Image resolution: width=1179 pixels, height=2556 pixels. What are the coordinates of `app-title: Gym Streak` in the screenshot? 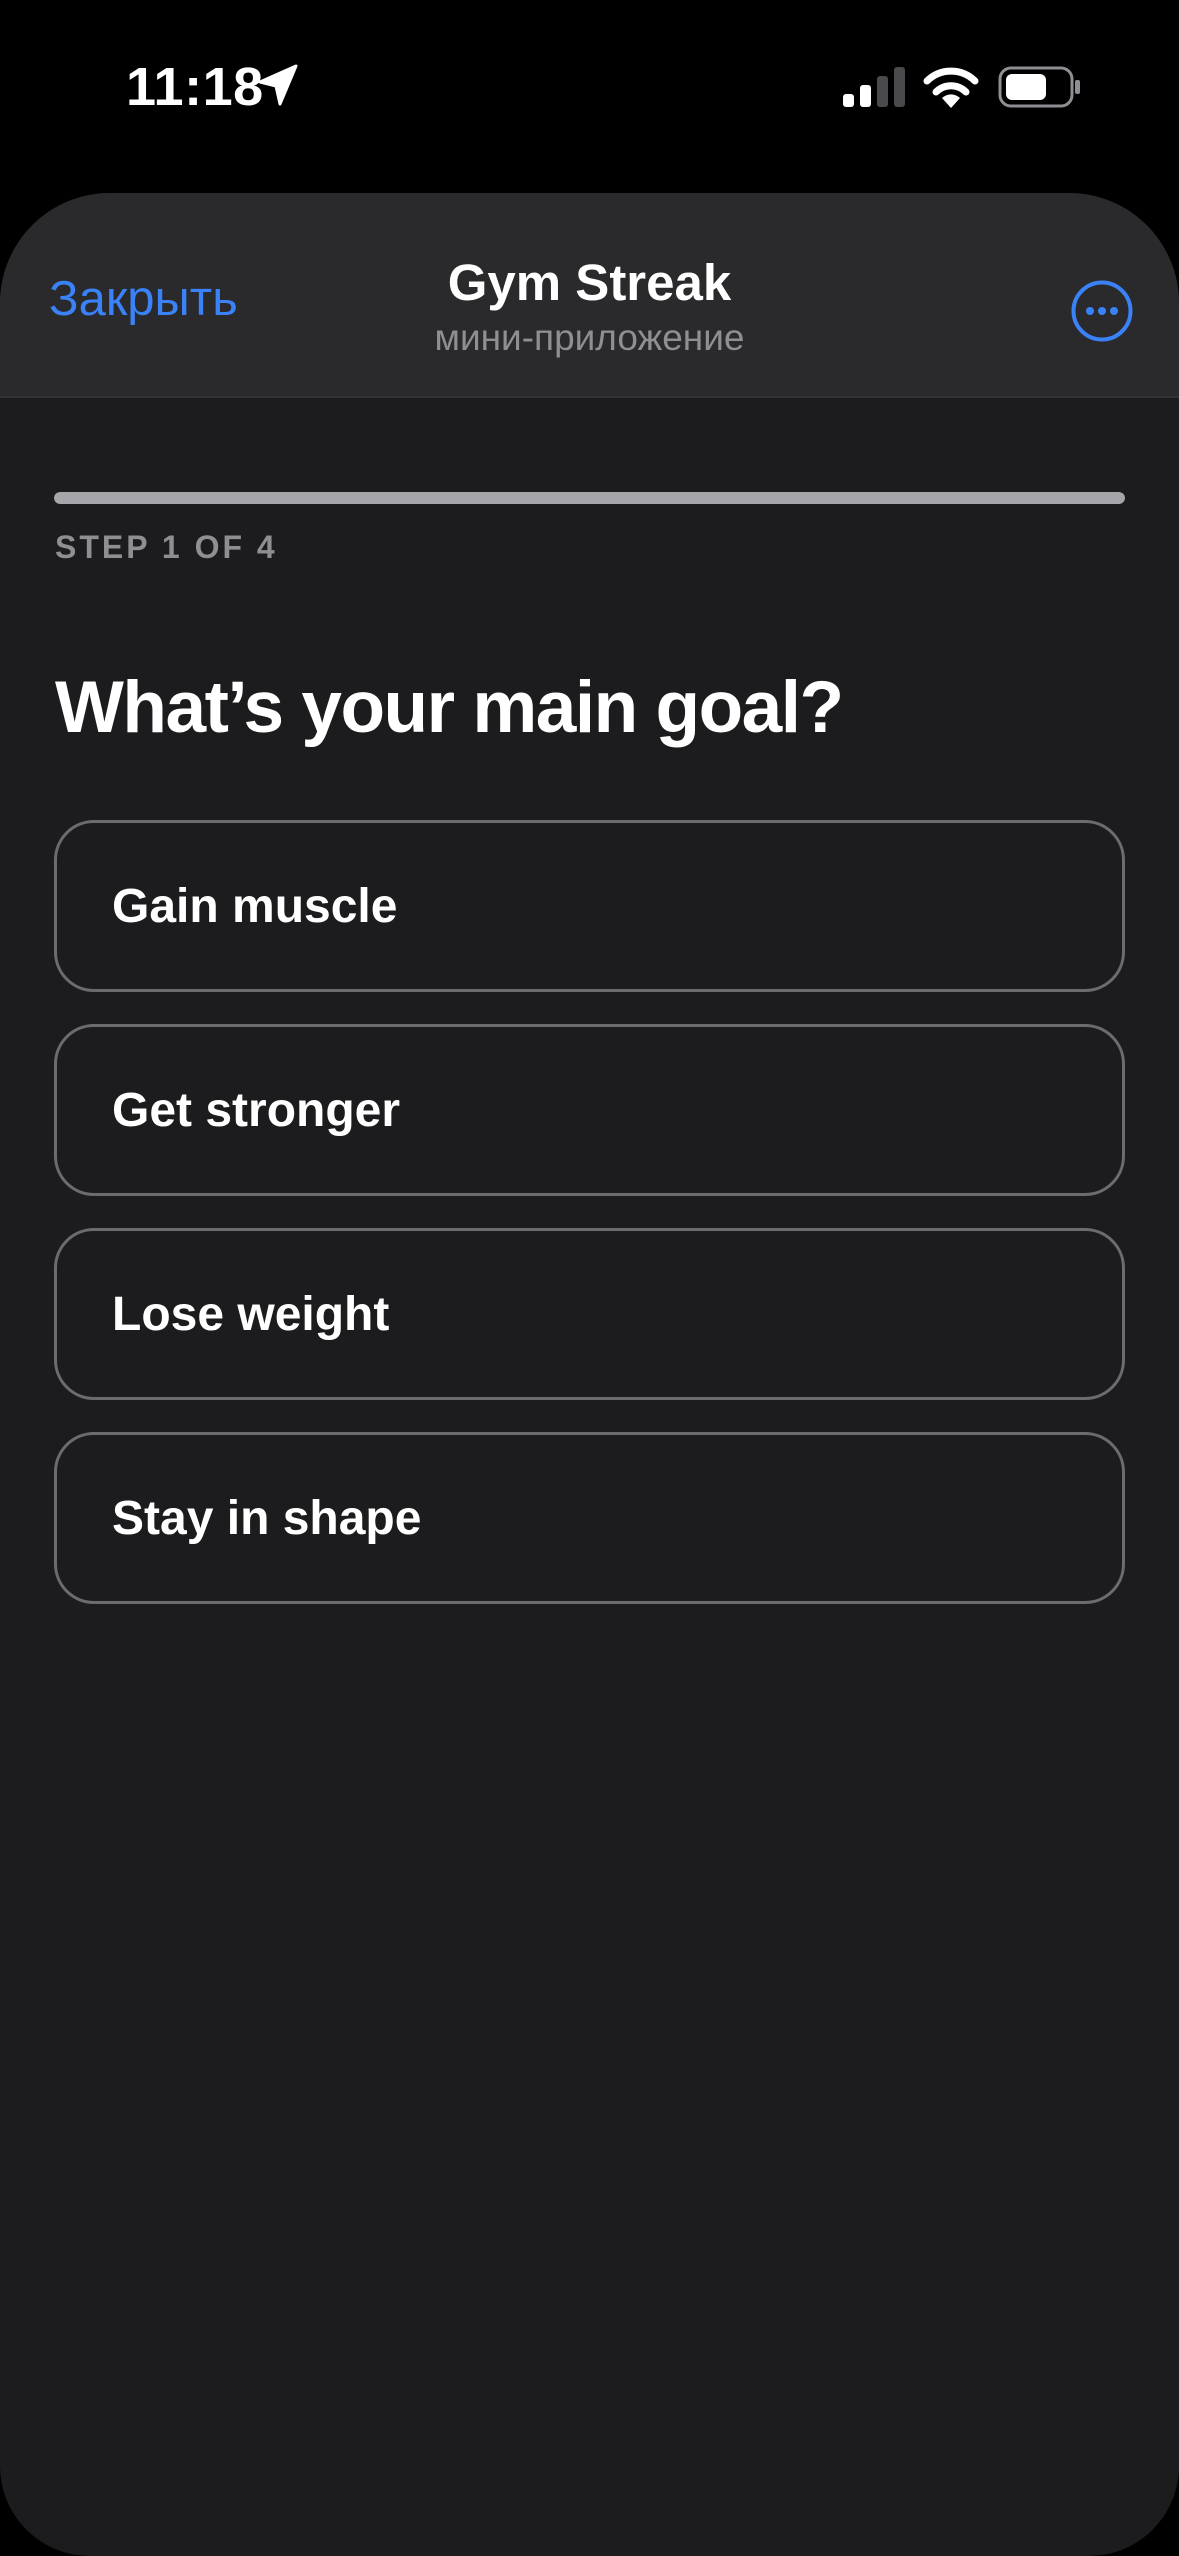 It's located at (589, 282).